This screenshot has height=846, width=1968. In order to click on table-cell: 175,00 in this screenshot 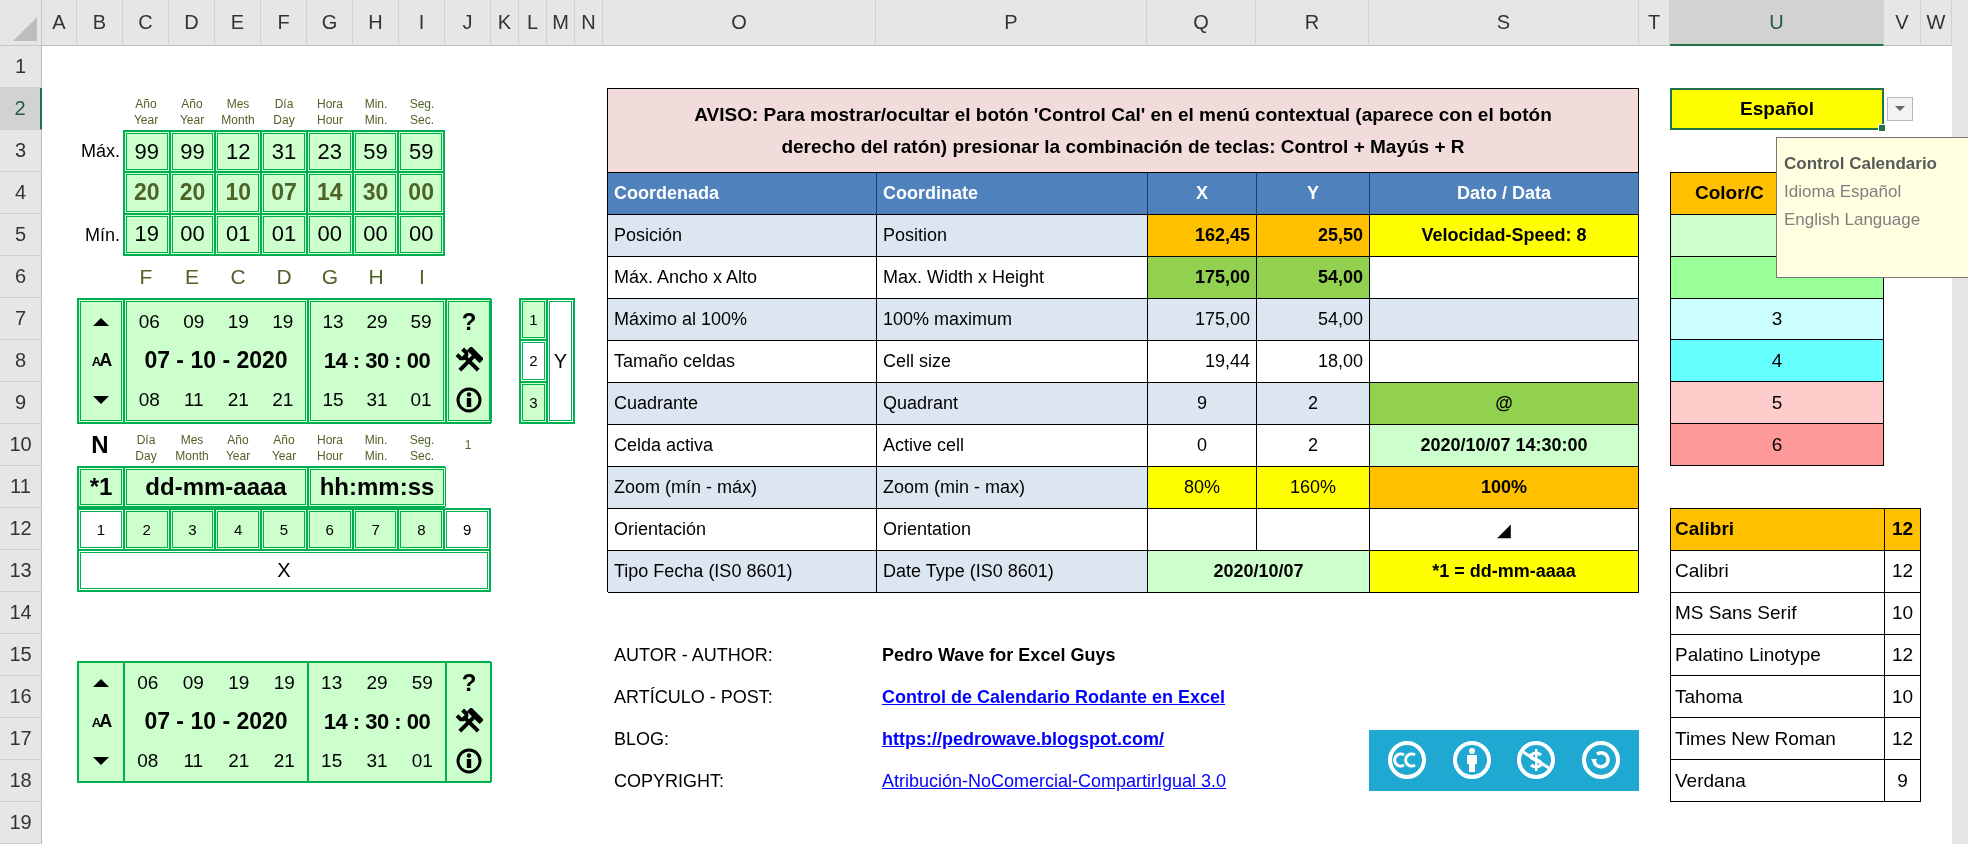, I will do `click(1202, 278)`.